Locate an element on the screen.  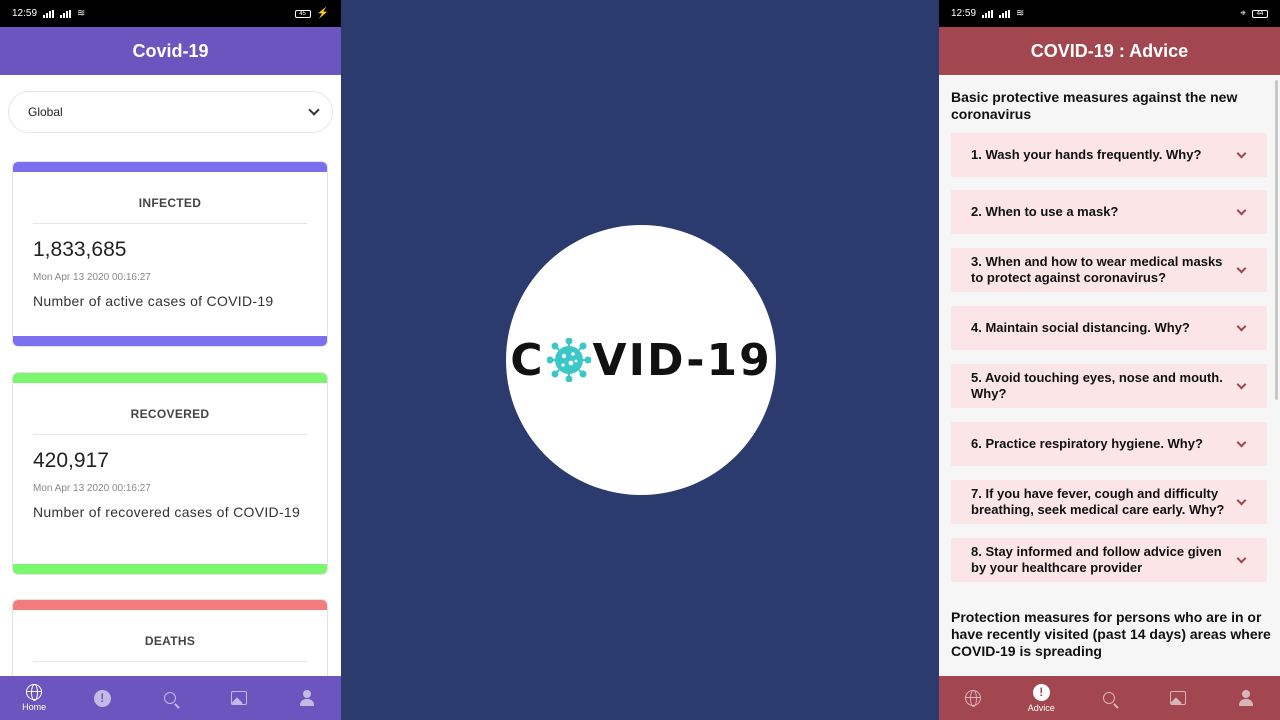
card-title: INFECTED is located at coordinates (170, 203).